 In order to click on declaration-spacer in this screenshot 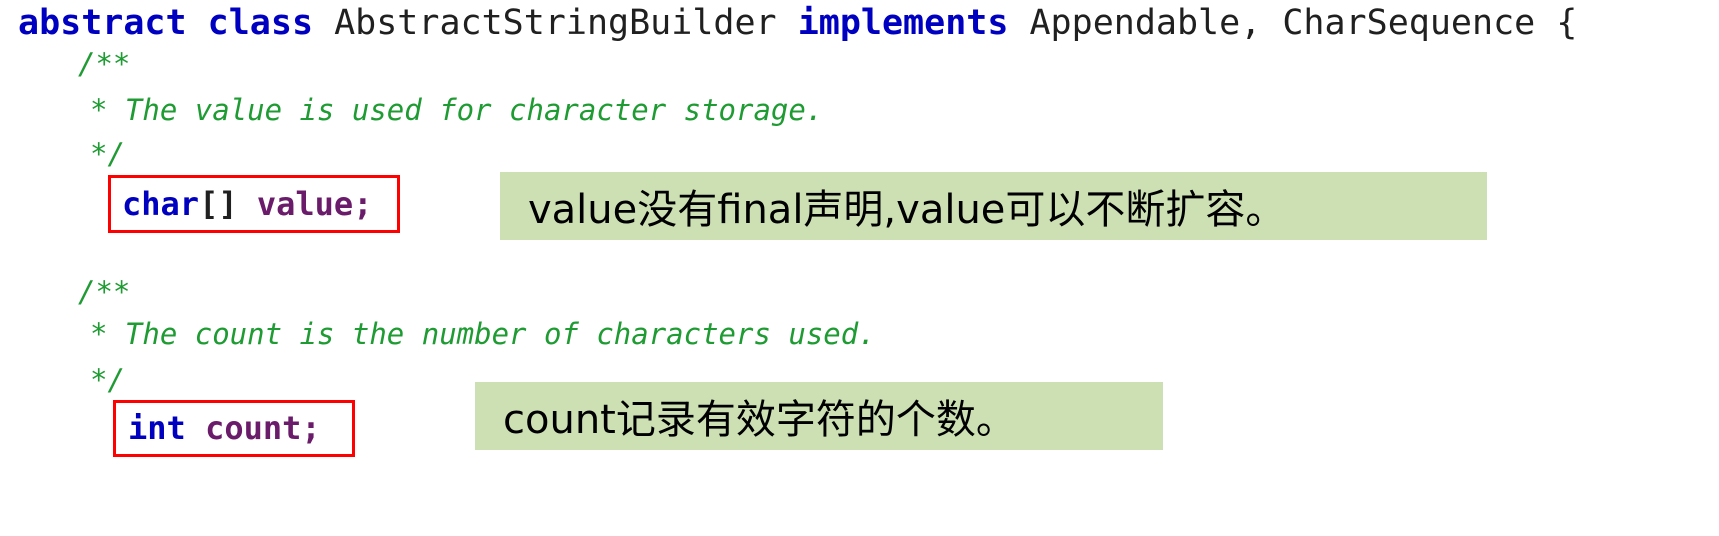, I will do `click(195, 428)`.